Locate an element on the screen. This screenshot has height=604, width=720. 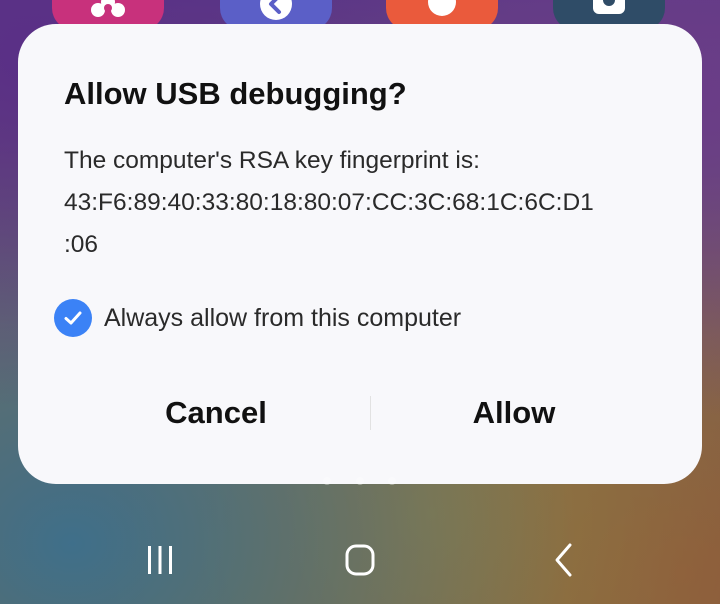
checkmark-icon is located at coordinates (73, 318).